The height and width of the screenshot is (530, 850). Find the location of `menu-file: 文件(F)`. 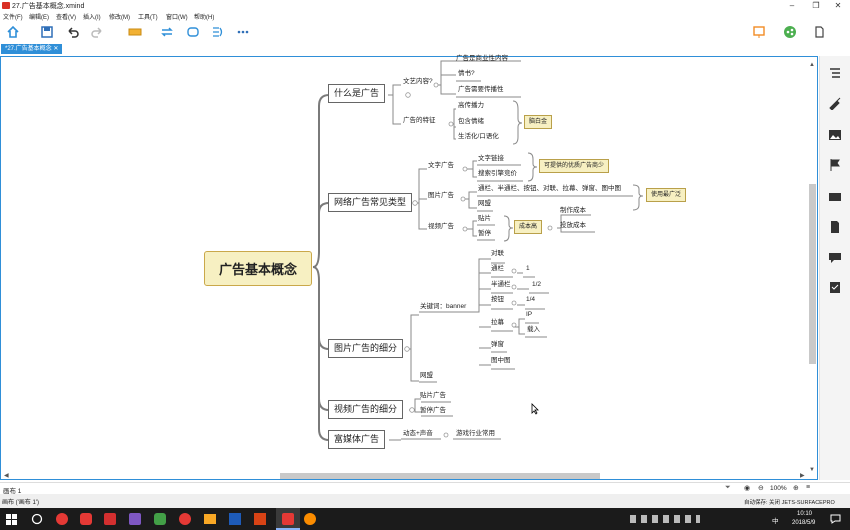

menu-file: 文件(F) is located at coordinates (13, 16).